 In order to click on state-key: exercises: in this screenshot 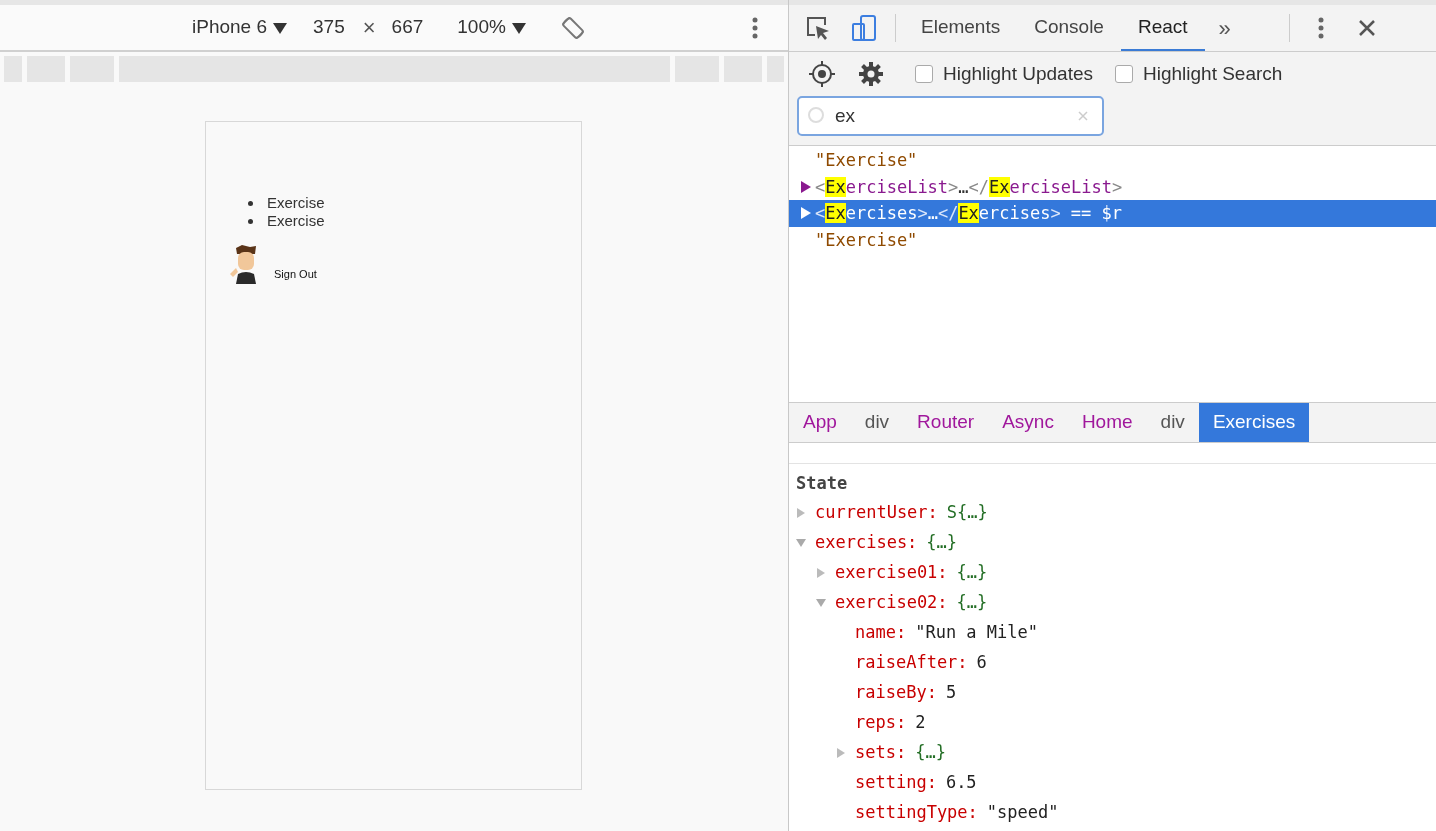, I will do `click(866, 543)`.